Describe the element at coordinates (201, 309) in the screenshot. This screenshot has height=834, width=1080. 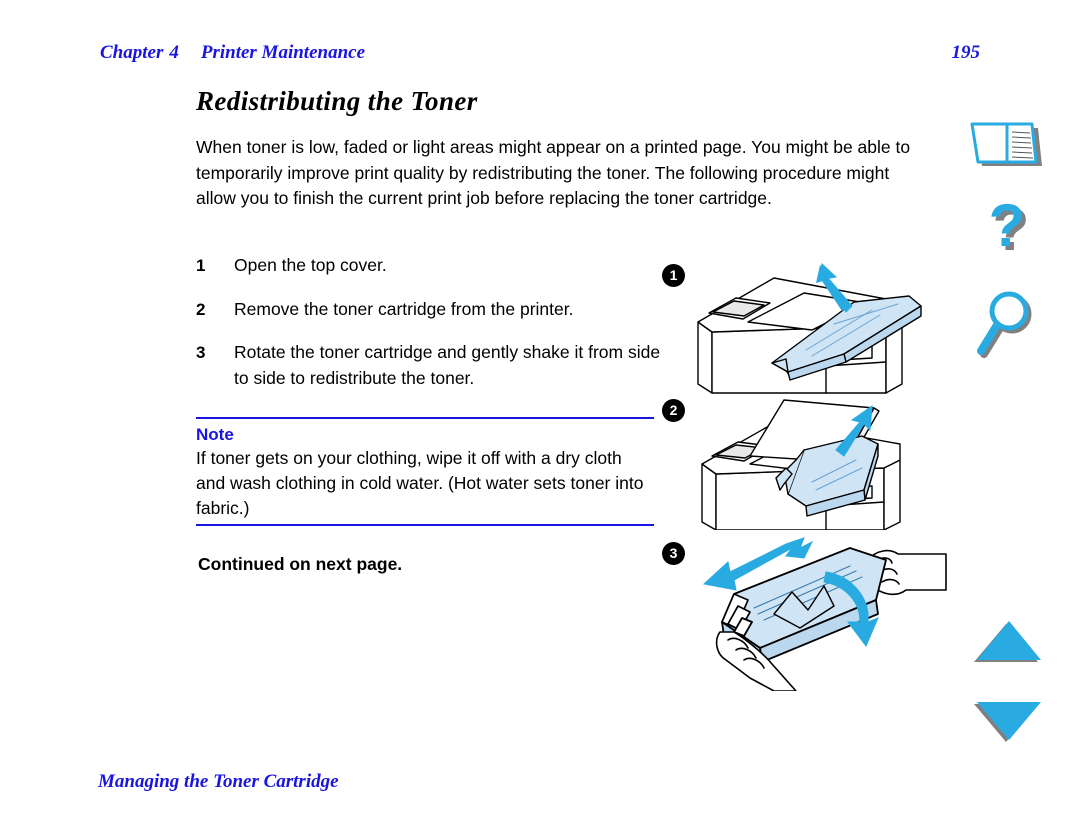
I see `step-number: 2` at that location.